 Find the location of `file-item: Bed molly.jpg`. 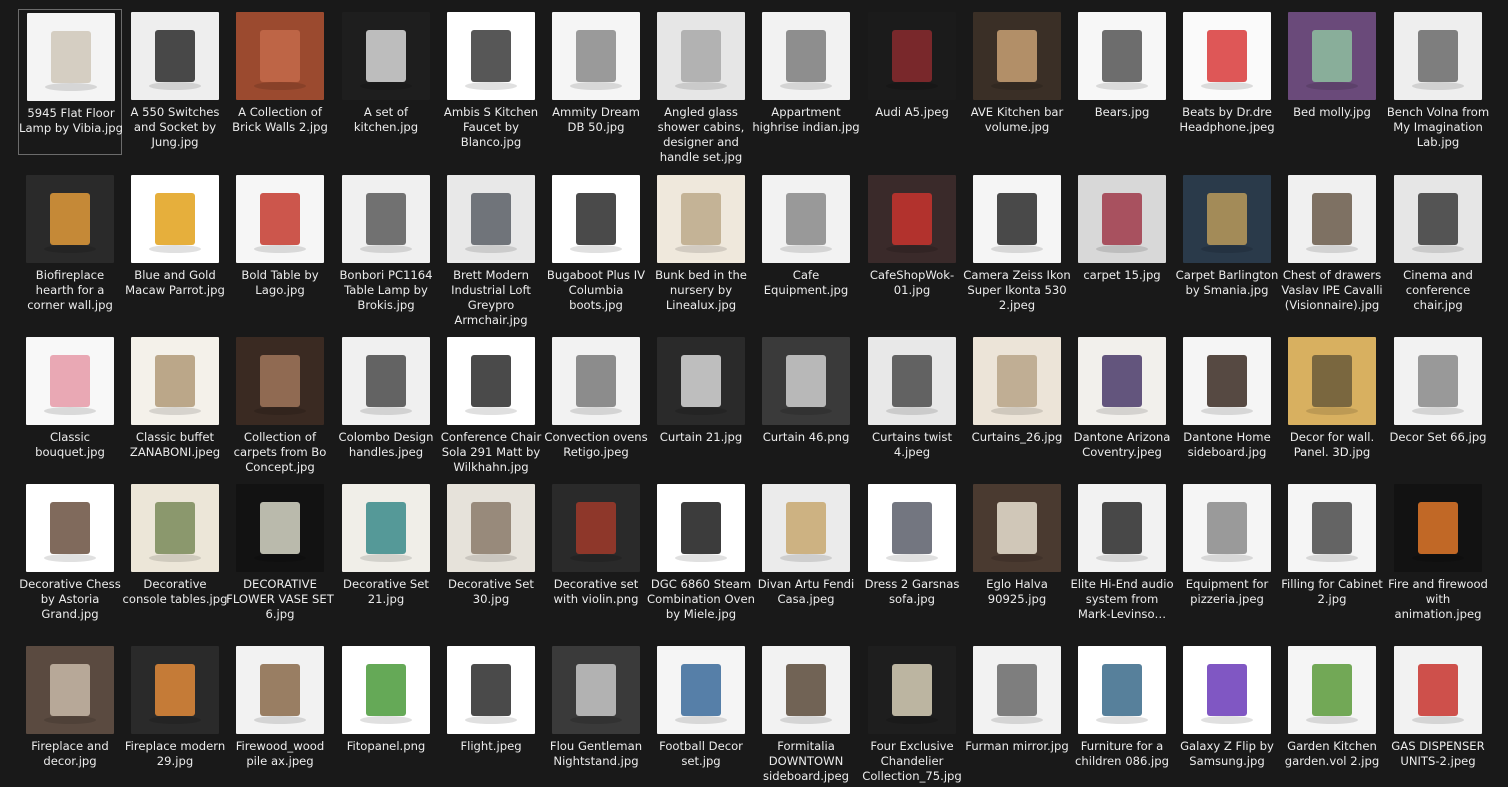

file-item: Bed molly.jpg is located at coordinates (1332, 79).